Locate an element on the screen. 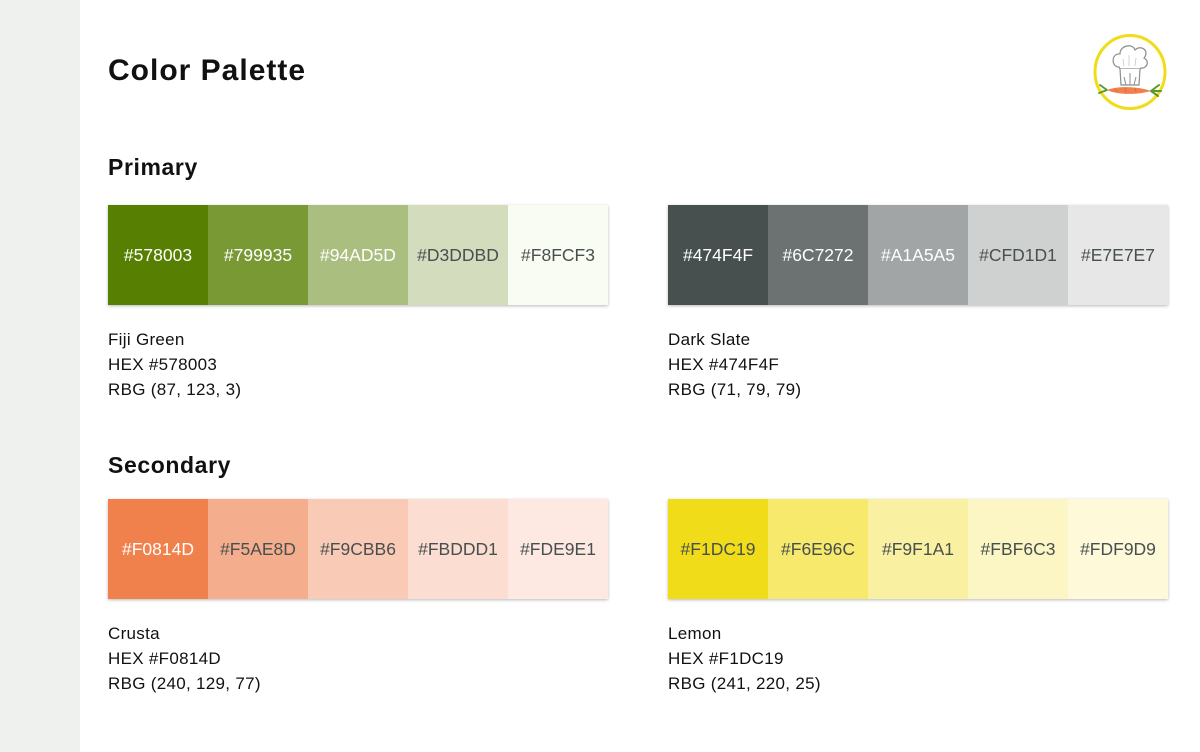 This screenshot has width=1200, height=752. palette-hex: HEX #F1DC19 is located at coordinates (726, 658).